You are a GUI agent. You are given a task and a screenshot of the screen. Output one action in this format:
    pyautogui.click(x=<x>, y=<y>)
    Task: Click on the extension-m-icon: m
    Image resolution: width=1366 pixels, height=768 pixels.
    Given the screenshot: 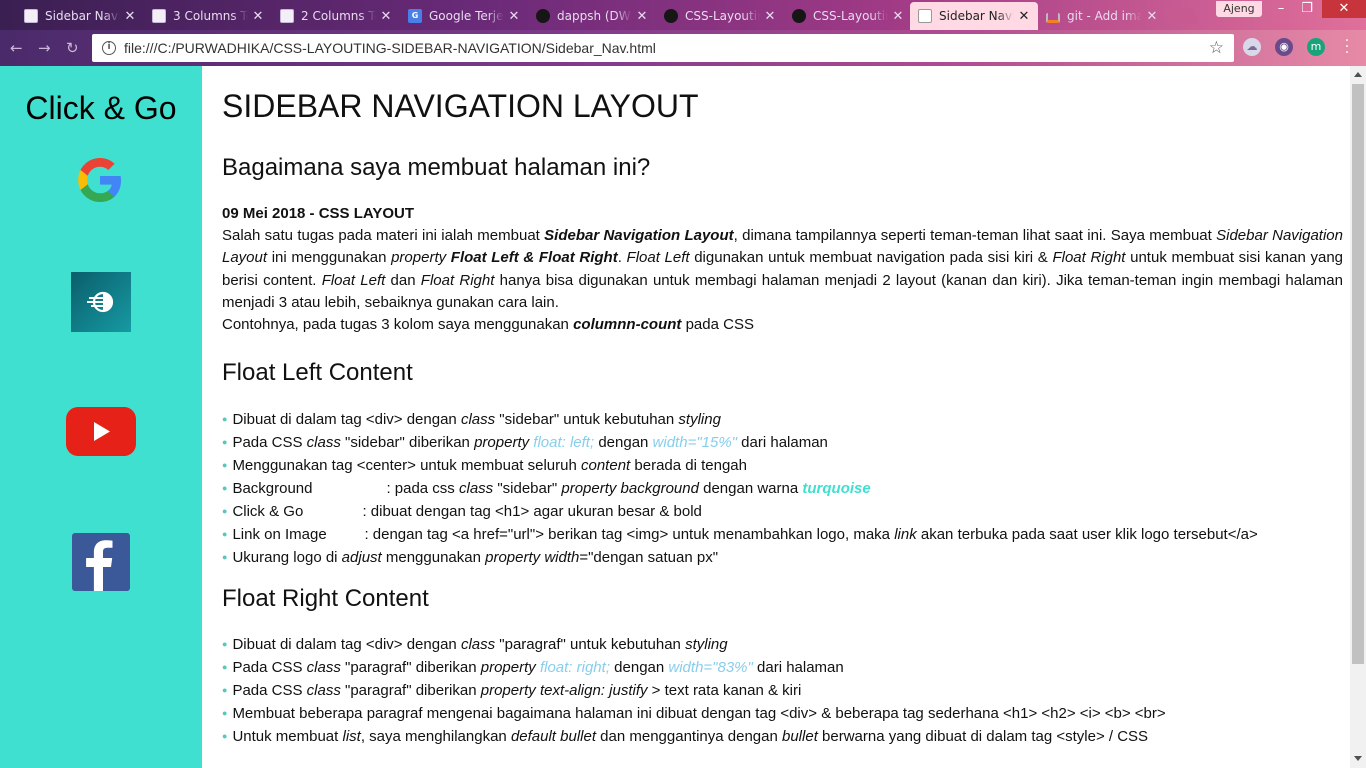 What is the action you would take?
    pyautogui.click(x=1316, y=47)
    